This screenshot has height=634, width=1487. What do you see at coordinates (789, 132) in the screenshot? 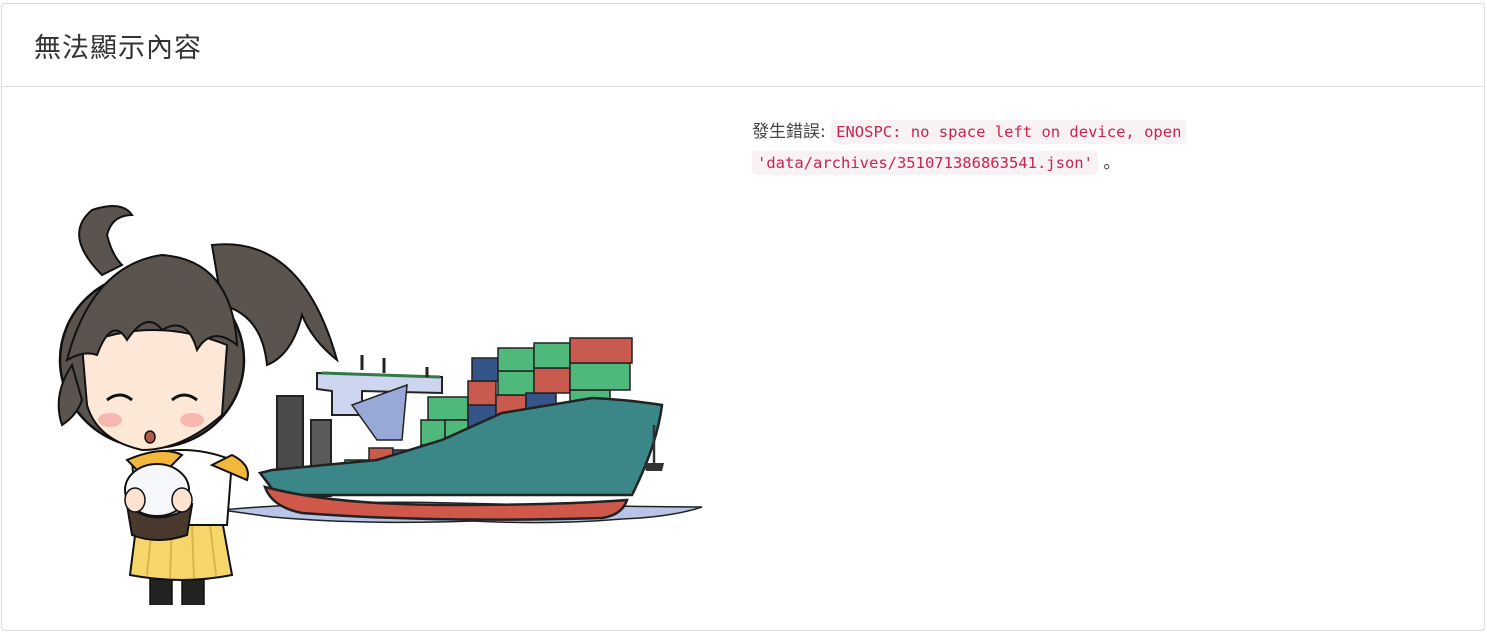
I see `error-prefix: 發生錯誤:` at bounding box center [789, 132].